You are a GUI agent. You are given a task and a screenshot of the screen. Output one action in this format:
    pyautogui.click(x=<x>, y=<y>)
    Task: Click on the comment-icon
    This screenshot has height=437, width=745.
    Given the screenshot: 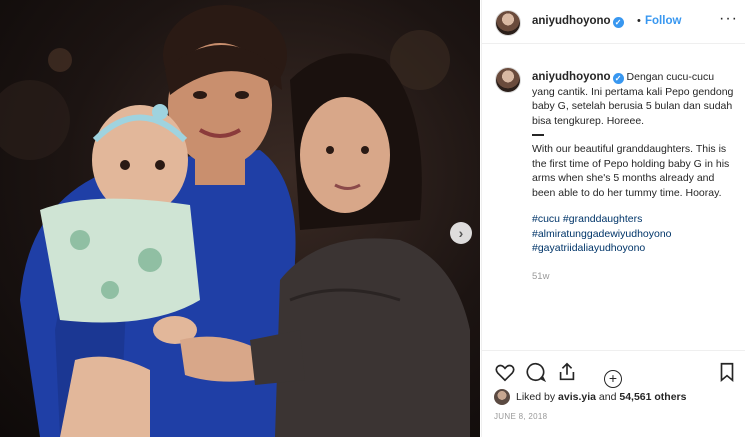 What is the action you would take?
    pyautogui.click(x=536, y=372)
    